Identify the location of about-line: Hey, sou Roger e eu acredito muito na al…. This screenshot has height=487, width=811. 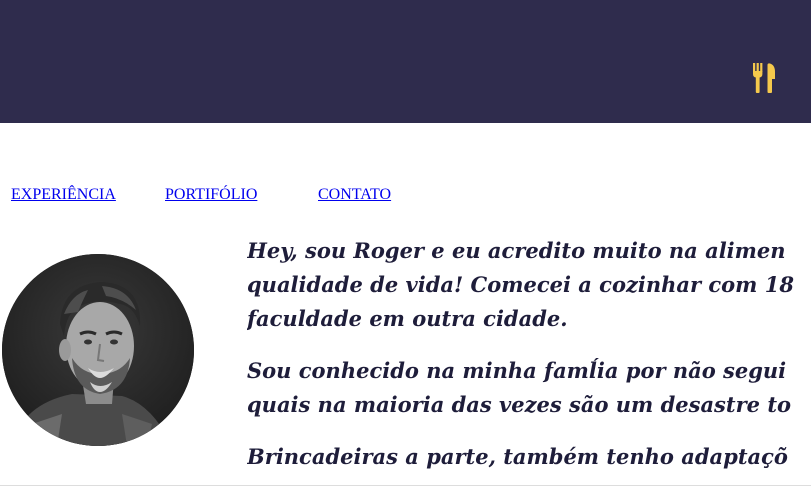
(516, 250).